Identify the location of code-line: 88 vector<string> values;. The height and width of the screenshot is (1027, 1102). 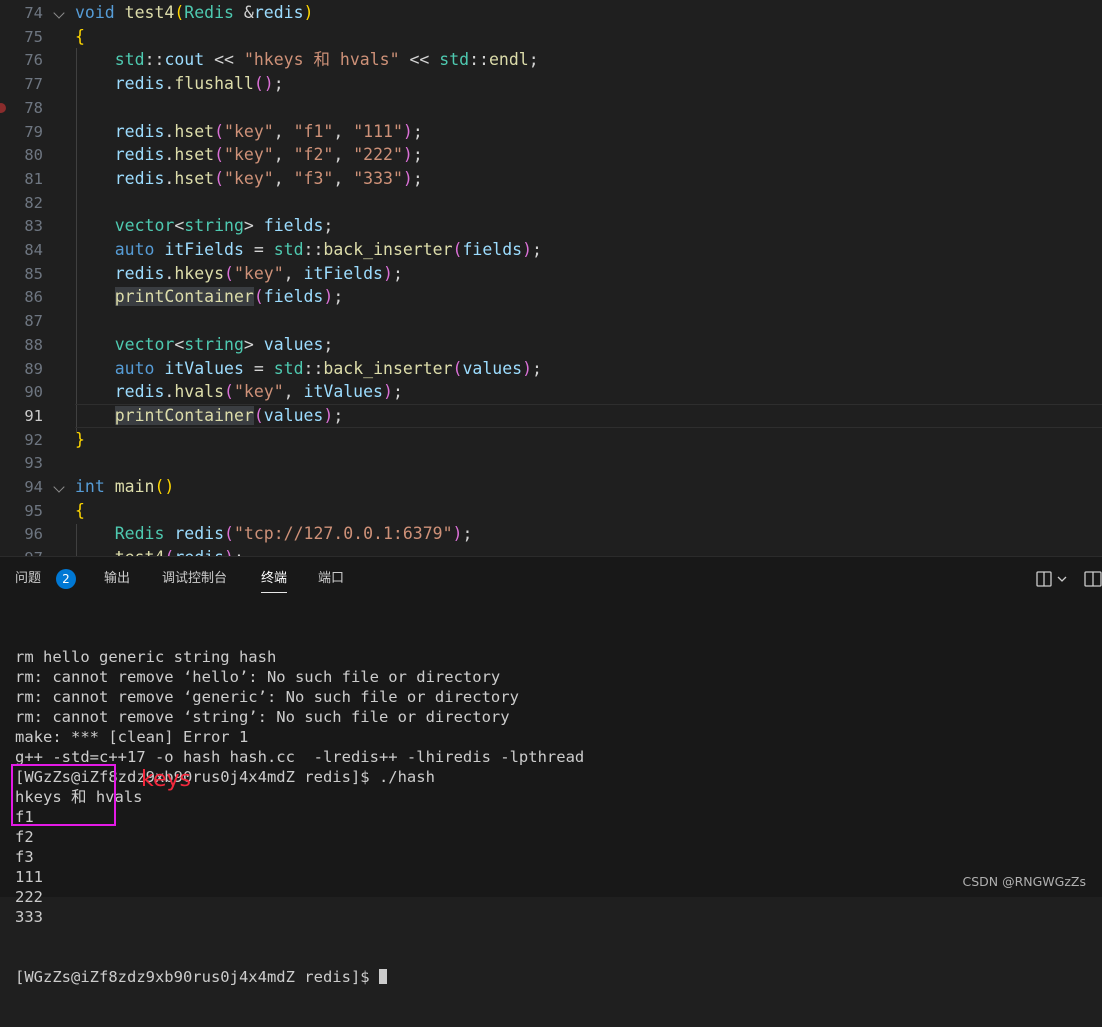
(551, 345).